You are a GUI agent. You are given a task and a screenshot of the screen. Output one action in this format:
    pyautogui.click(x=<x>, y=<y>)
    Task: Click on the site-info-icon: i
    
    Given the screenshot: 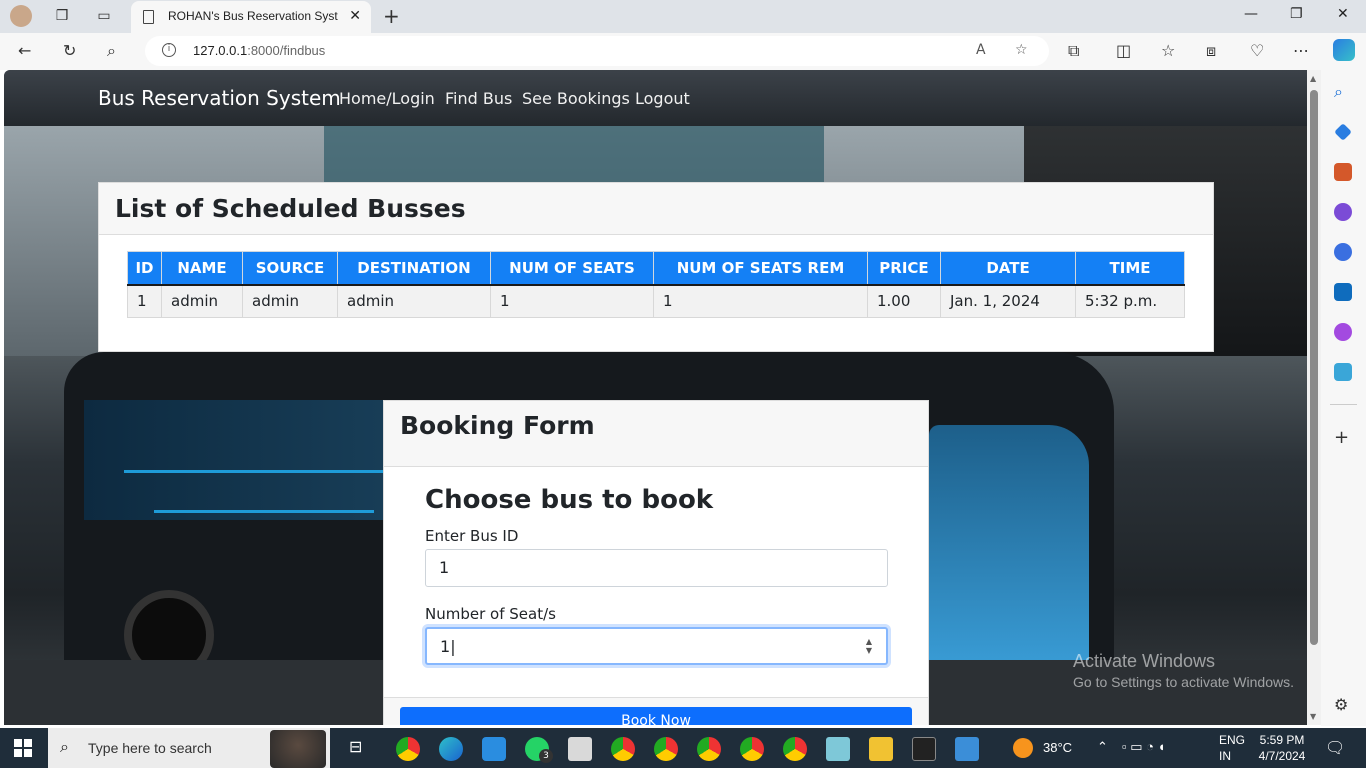 What is the action you would take?
    pyautogui.click(x=169, y=50)
    